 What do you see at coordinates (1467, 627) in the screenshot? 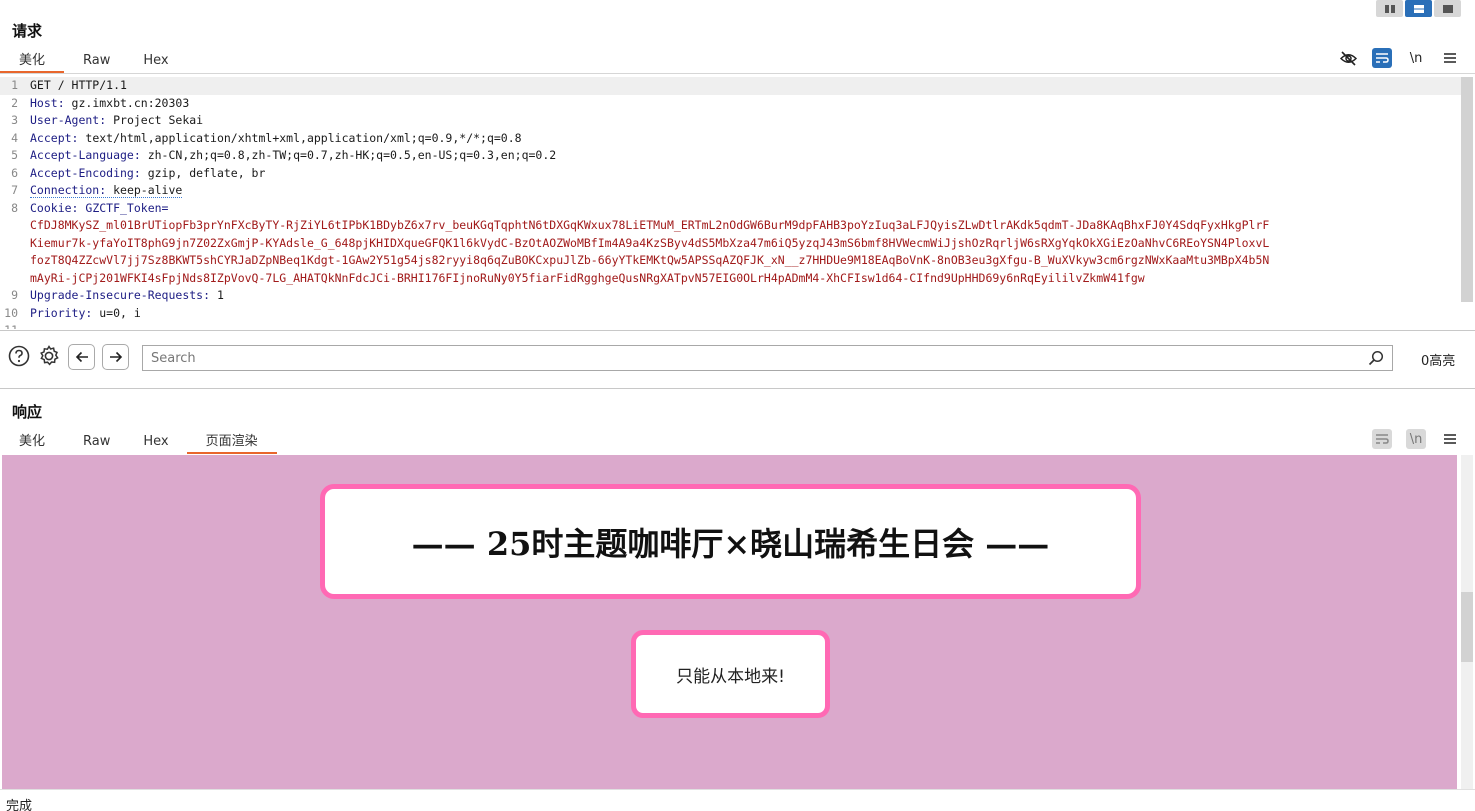
I see `response-scrollbar-thumb` at bounding box center [1467, 627].